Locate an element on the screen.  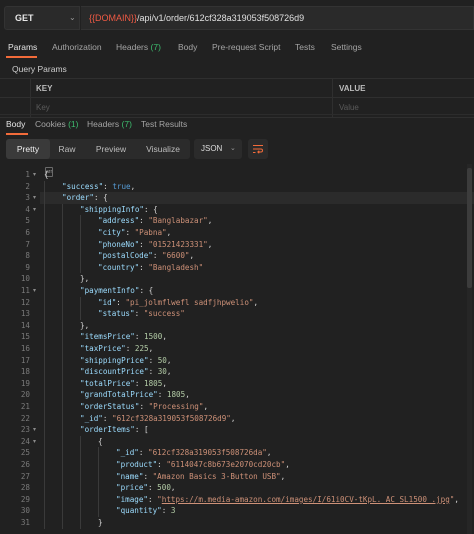
json-string: "Bangladesh" is located at coordinates (176, 267).